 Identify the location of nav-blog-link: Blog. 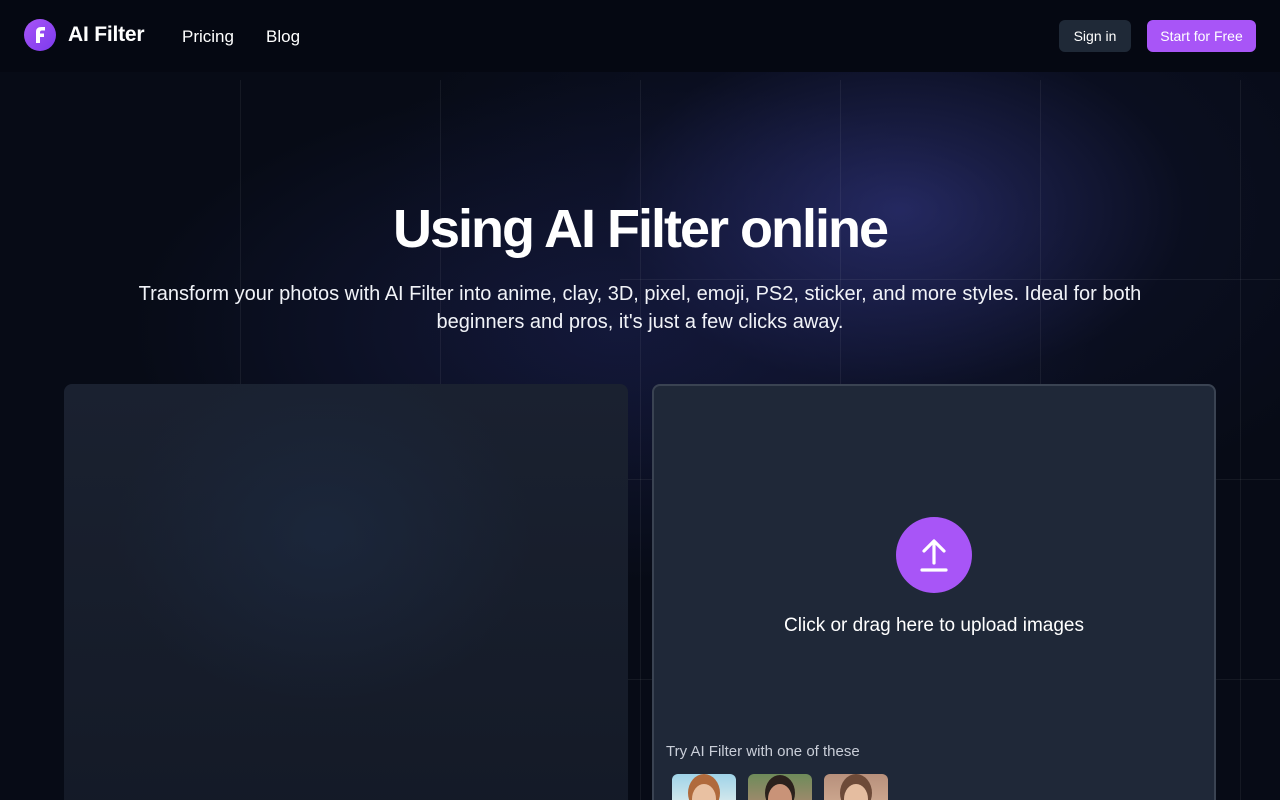
(283, 37).